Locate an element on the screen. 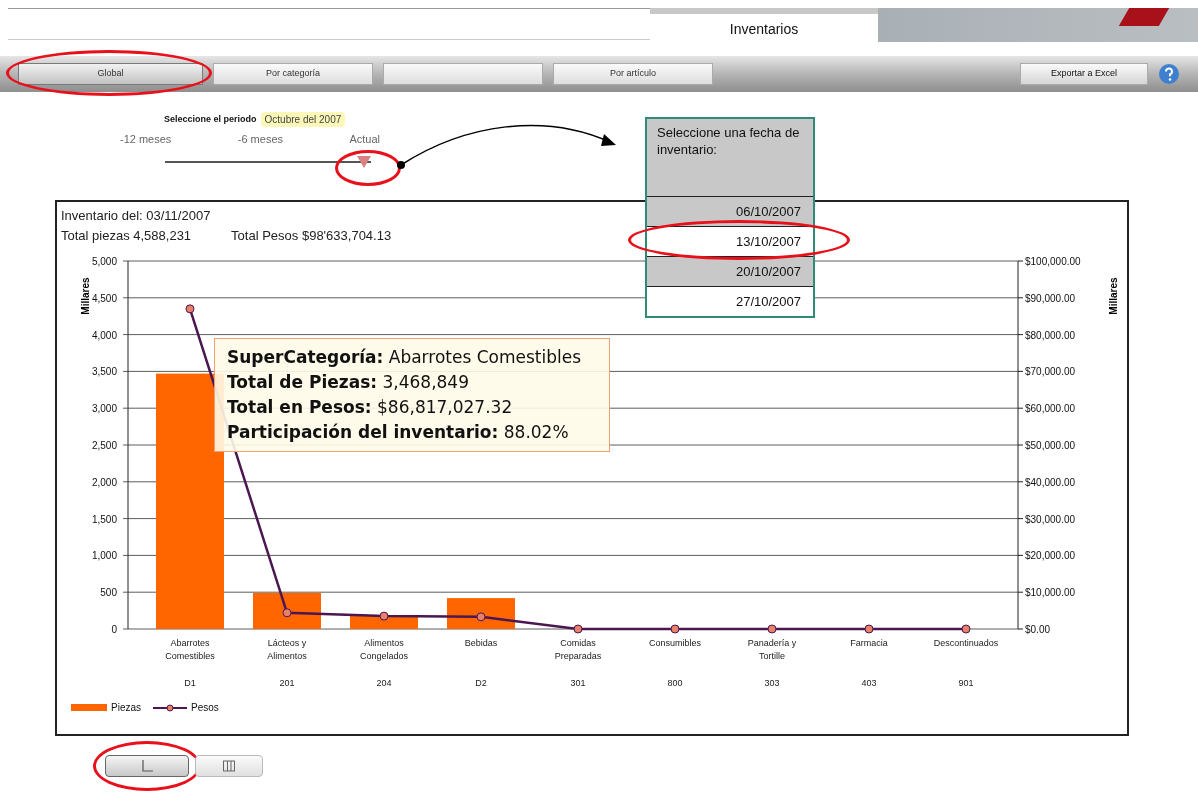 This screenshot has width=1198, height=812. tooltip-line: Total de Piezas: 3,468,849 is located at coordinates (348, 382).